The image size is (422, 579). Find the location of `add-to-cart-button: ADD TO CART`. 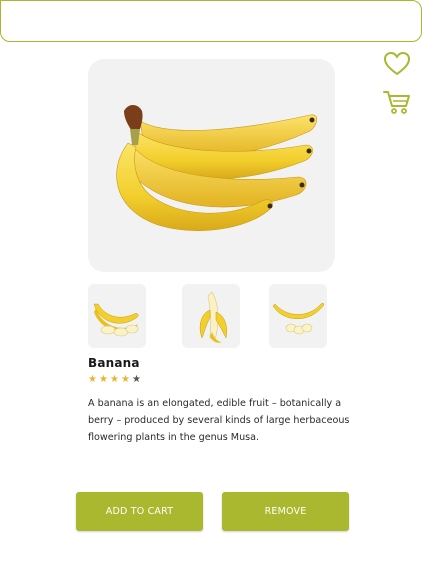

add-to-cart-button: ADD TO CART is located at coordinates (139, 511).